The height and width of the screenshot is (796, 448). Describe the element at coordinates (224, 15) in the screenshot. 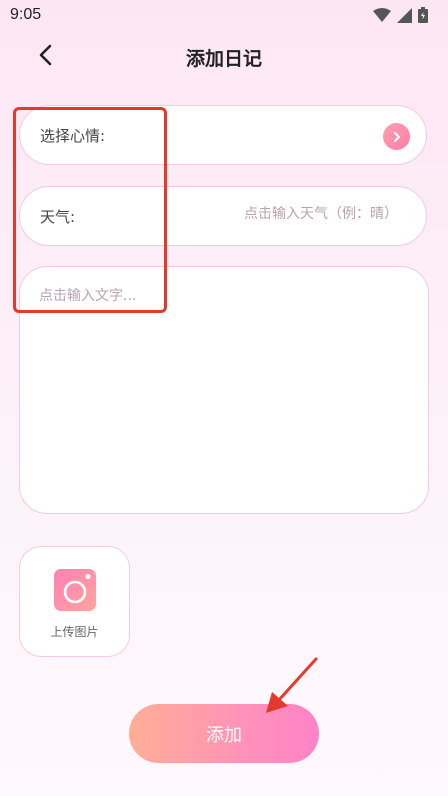

I see `status-bar: 9:05` at that location.